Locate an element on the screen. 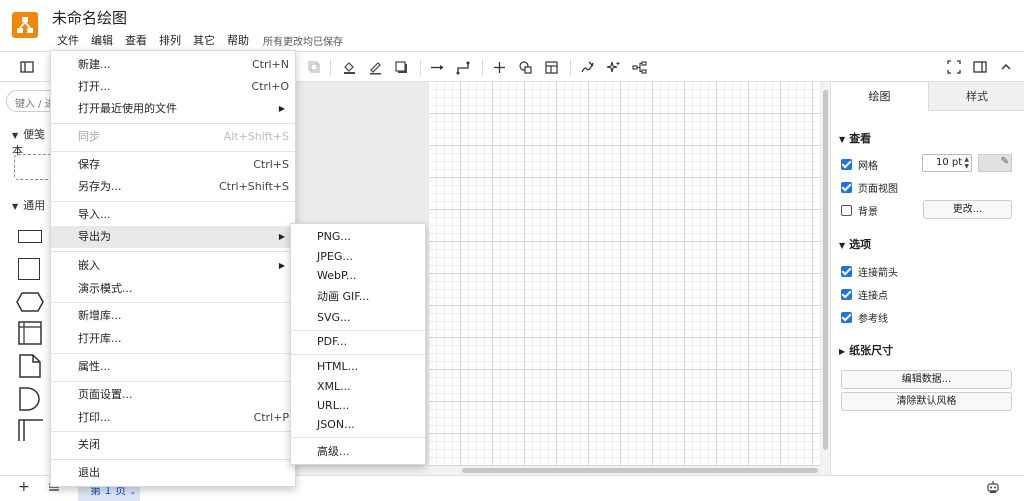 The height and width of the screenshot is (501, 1024). grid-size-input: 10 pt ▲ ▼ is located at coordinates (947, 163).